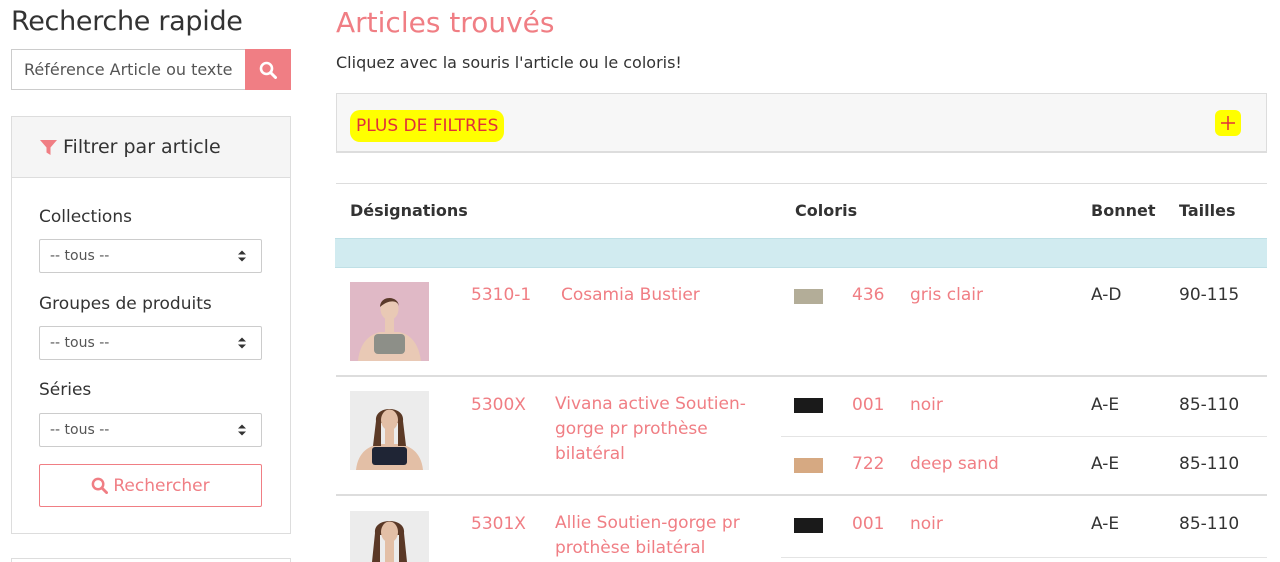  Describe the element at coordinates (801, 253) in the screenshot. I see `table-info-row` at that location.